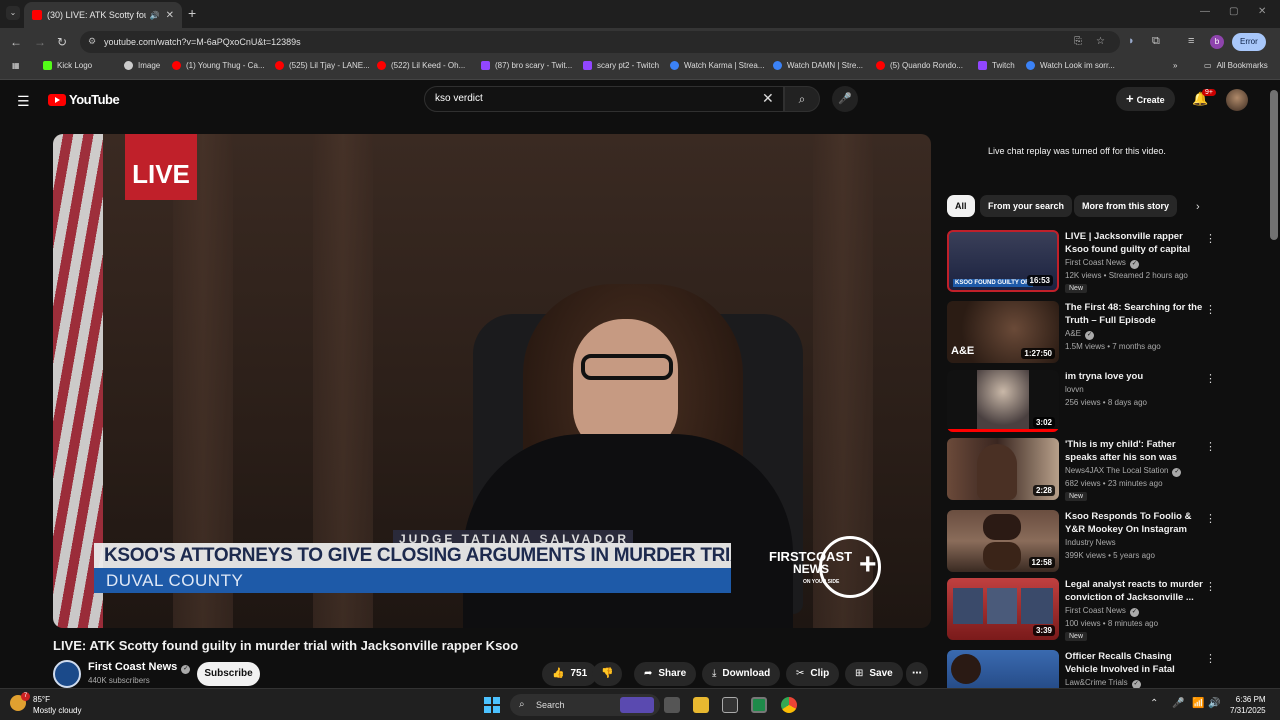 This screenshot has height=720, width=1280. What do you see at coordinates (492, 705) in the screenshot?
I see `start-button` at bounding box center [492, 705].